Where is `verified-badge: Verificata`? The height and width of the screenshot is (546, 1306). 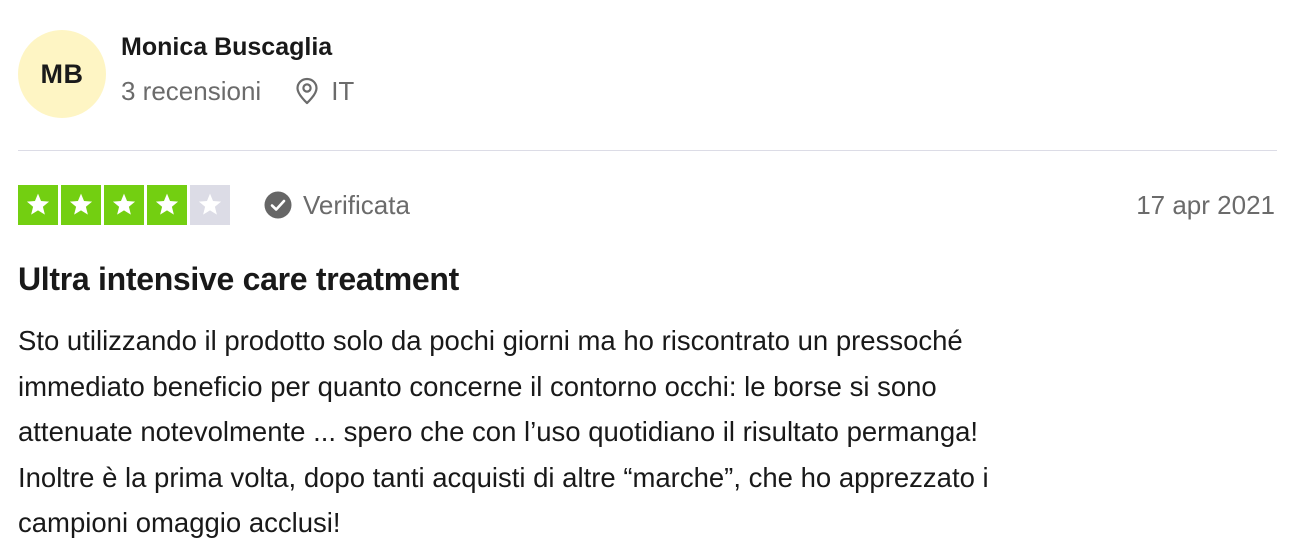 verified-badge: Verificata is located at coordinates (337, 205).